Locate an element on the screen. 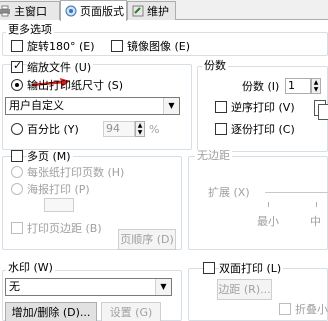 The image size is (328, 321). output-paper-size-radio is located at coordinates (17, 85).